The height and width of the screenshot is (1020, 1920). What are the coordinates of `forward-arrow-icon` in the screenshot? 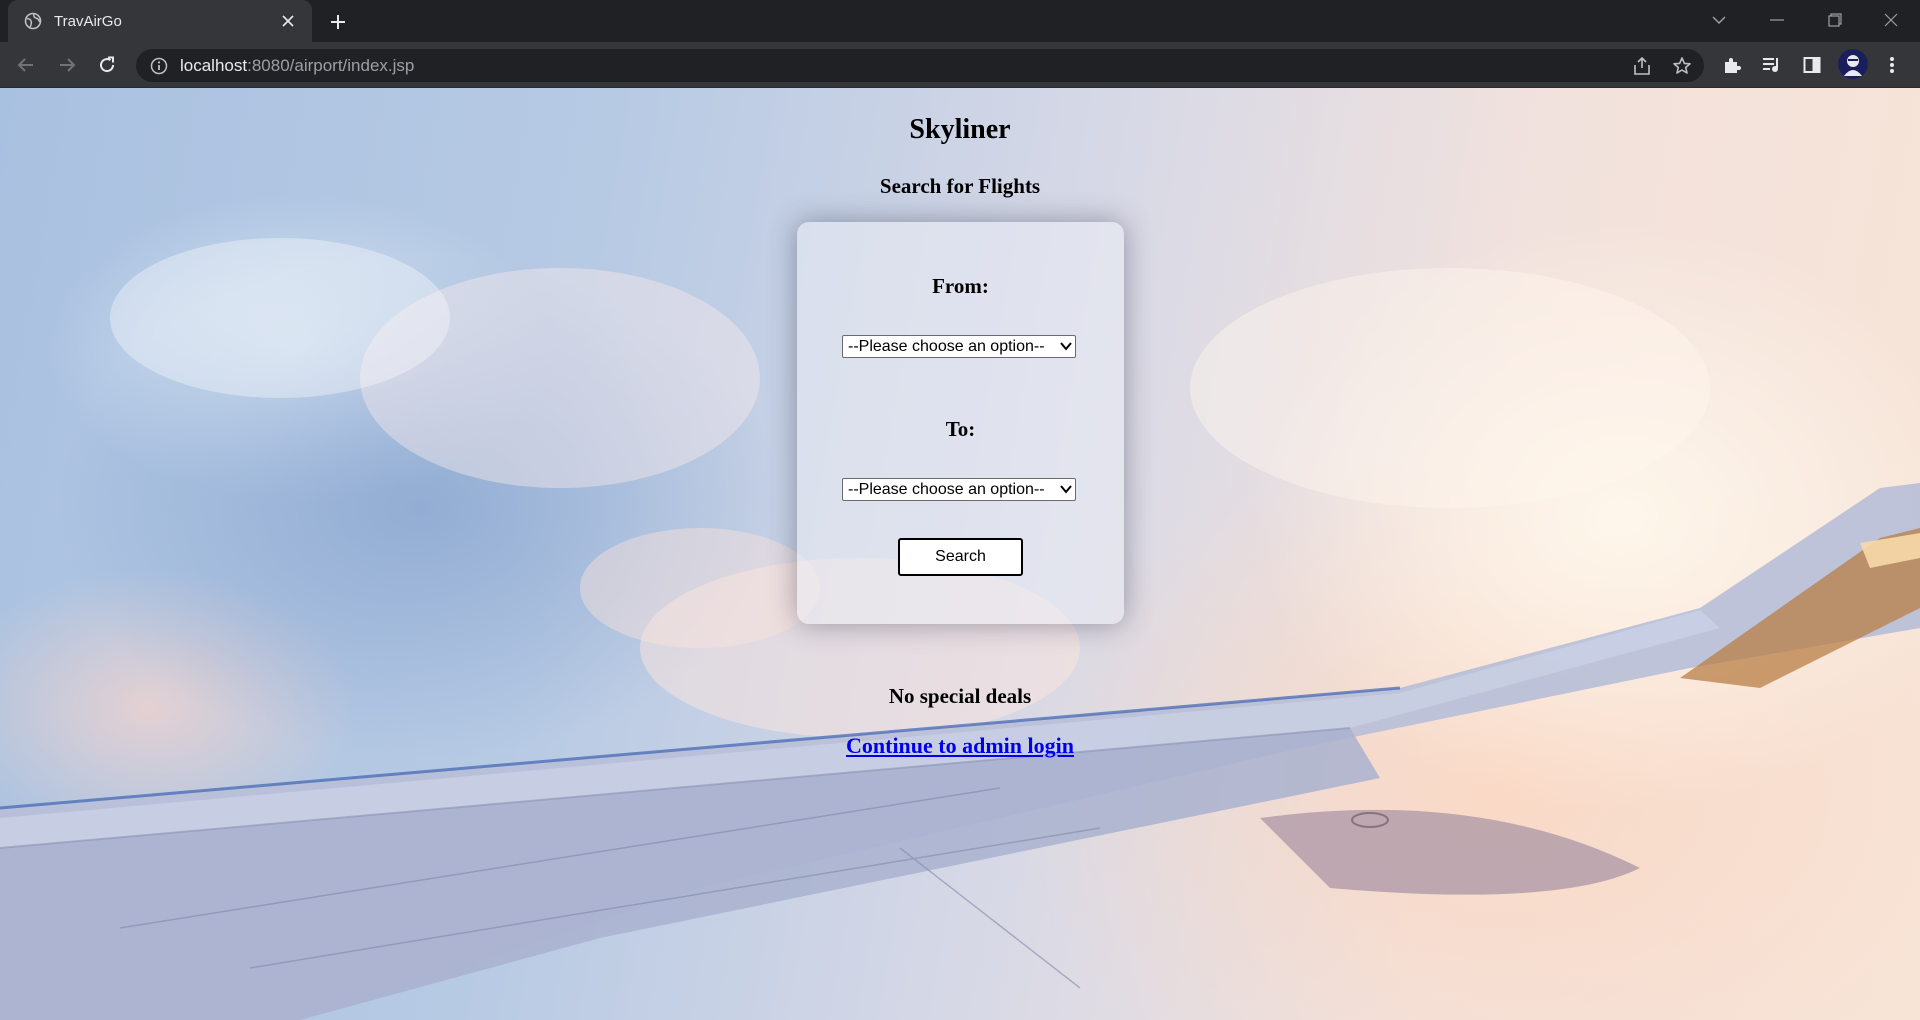 It's located at (67, 65).